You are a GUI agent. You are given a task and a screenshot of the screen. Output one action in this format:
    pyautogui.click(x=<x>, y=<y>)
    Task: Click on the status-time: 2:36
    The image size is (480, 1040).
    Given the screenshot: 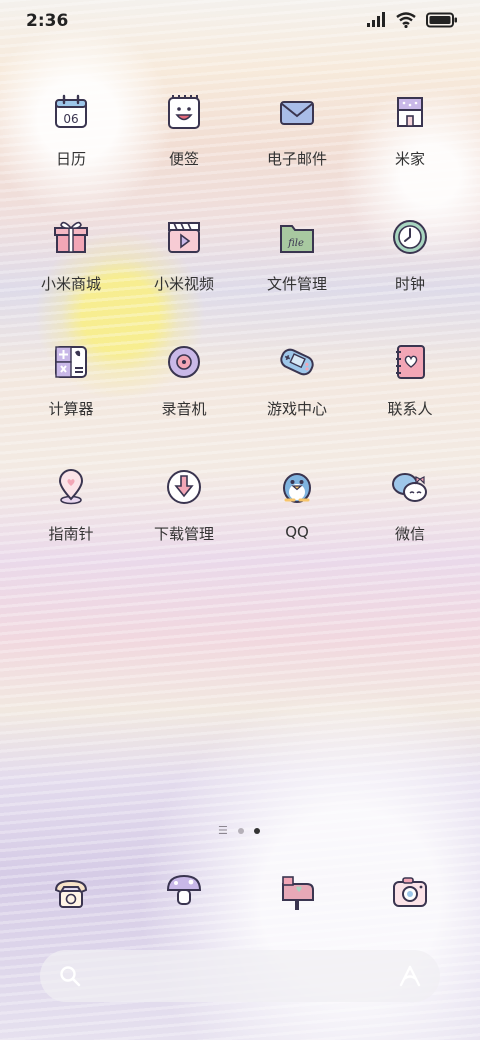 What is the action you would take?
    pyautogui.click(x=47, y=21)
    